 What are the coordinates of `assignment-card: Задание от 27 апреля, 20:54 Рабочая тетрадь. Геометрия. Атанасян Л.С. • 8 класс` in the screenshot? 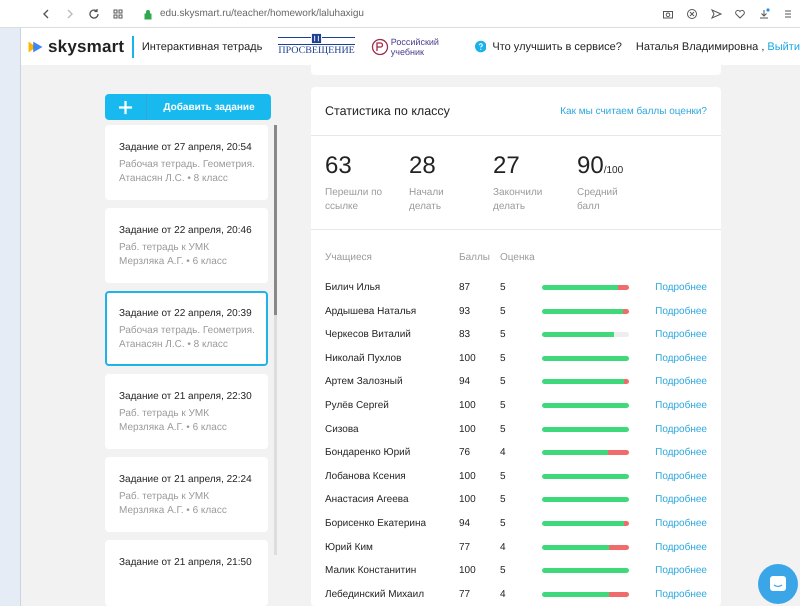 It's located at (186, 162).